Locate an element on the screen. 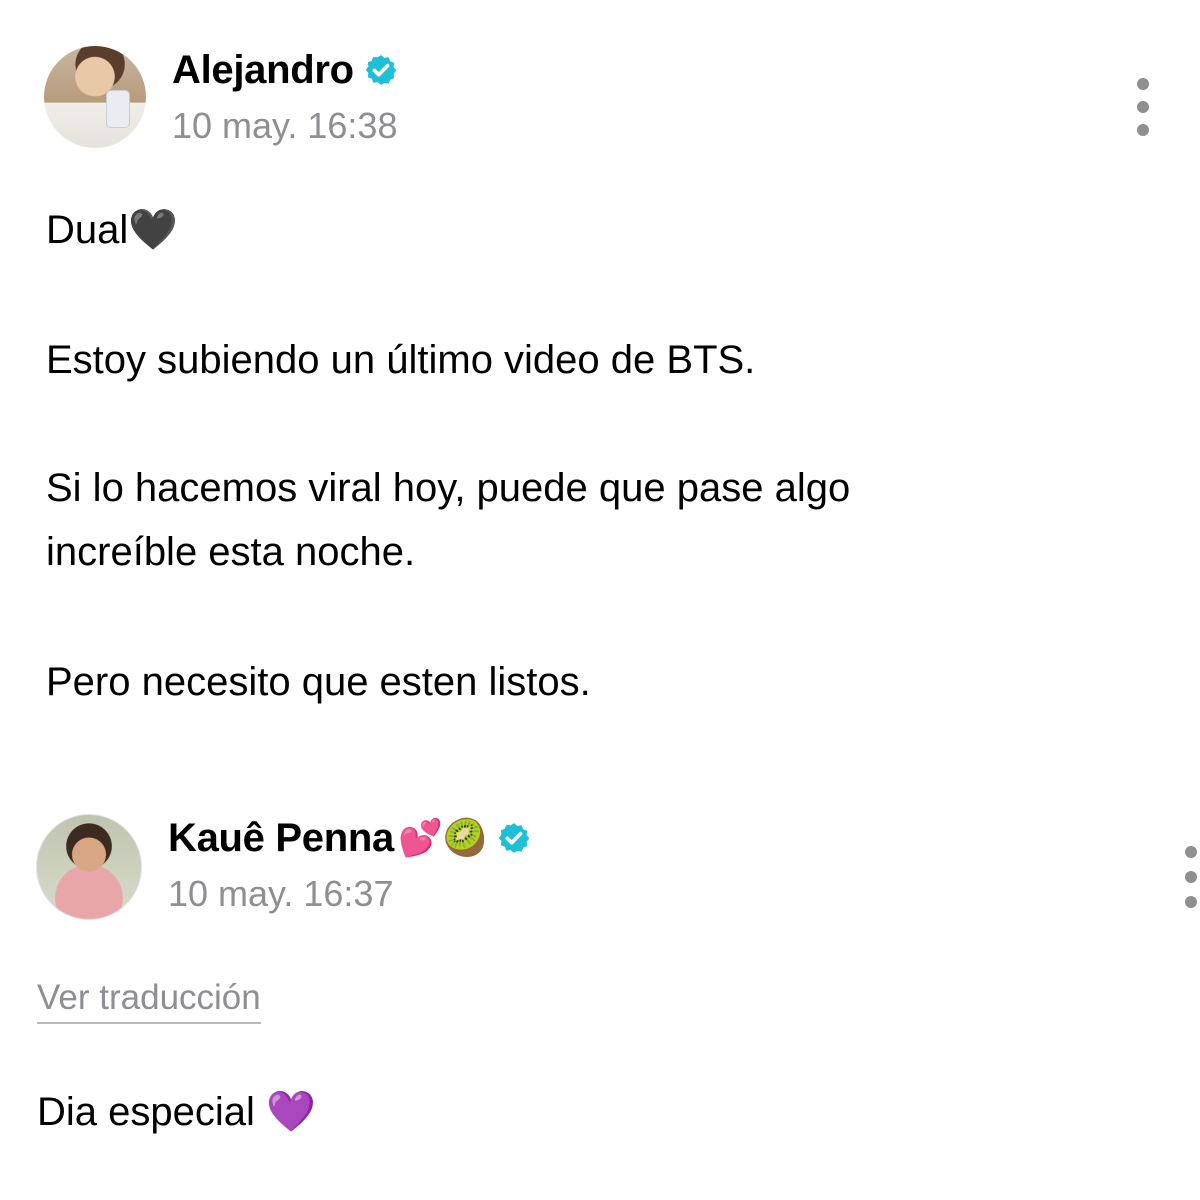 This screenshot has width=1200, height=1200. post-text-line: increíble esta noche. is located at coordinates (231, 552).